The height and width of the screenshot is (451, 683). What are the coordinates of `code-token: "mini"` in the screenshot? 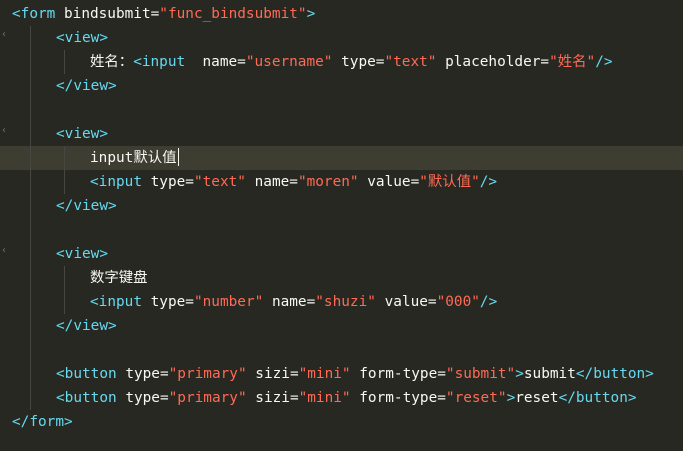 It's located at (324, 374).